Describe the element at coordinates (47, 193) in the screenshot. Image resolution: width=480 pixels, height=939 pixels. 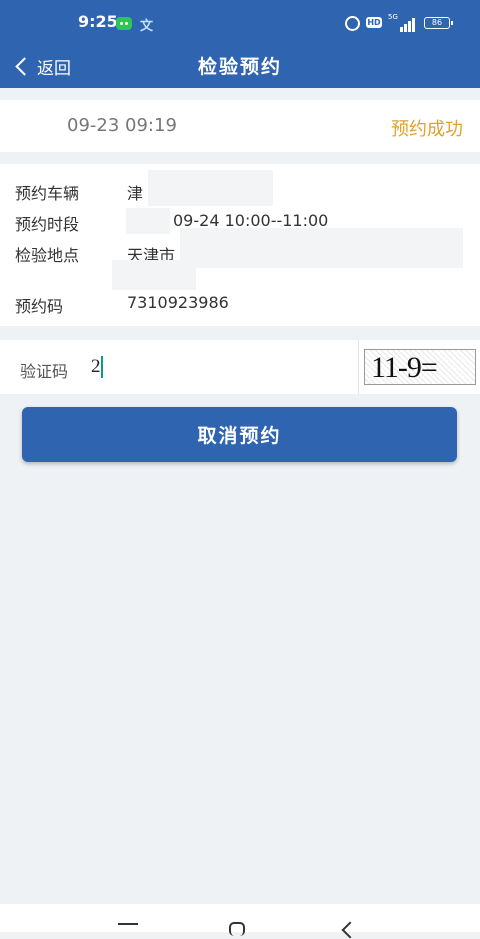
I see `vehicle-label: 预约车辆` at that location.